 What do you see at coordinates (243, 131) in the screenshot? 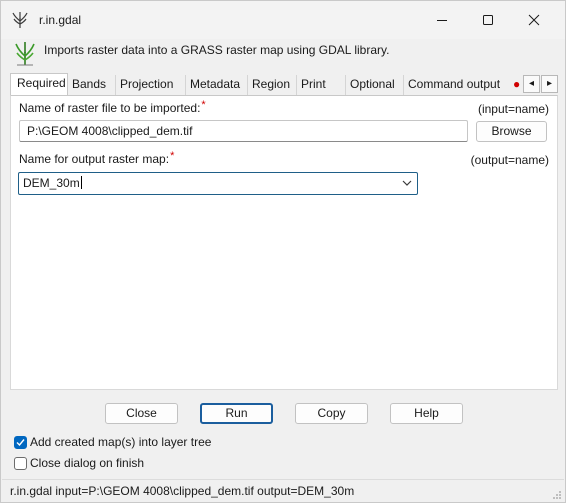
I see `input-file-field: P:\GEOM 4008\clipped_dem.tif` at bounding box center [243, 131].